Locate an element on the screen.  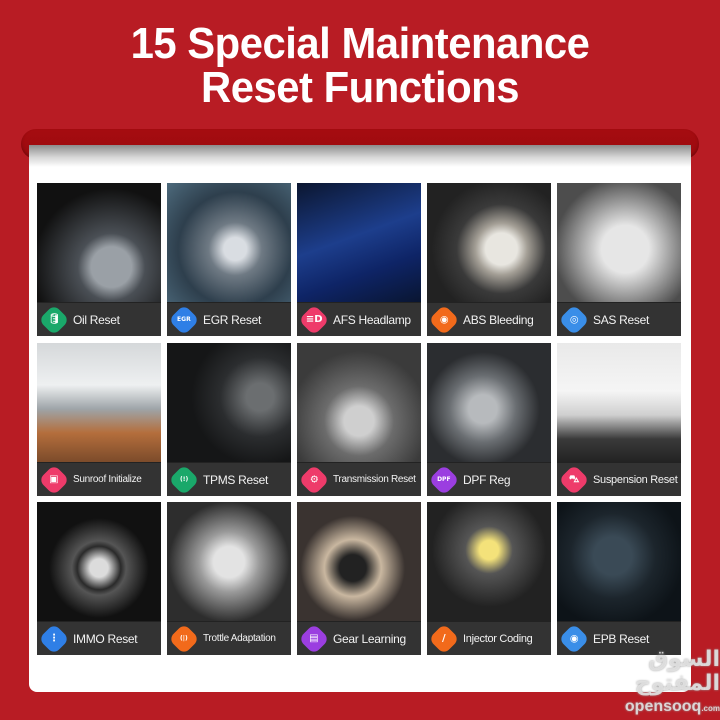
dpf-icon-glyph: DPF is located at coordinates (444, 479).